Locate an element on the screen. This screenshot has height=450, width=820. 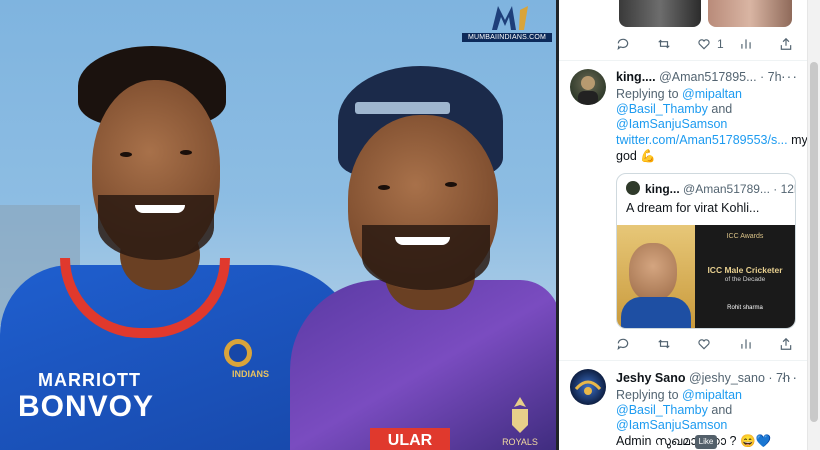
award-title: ICC Male Cricketer is located at coordinates (745, 270).